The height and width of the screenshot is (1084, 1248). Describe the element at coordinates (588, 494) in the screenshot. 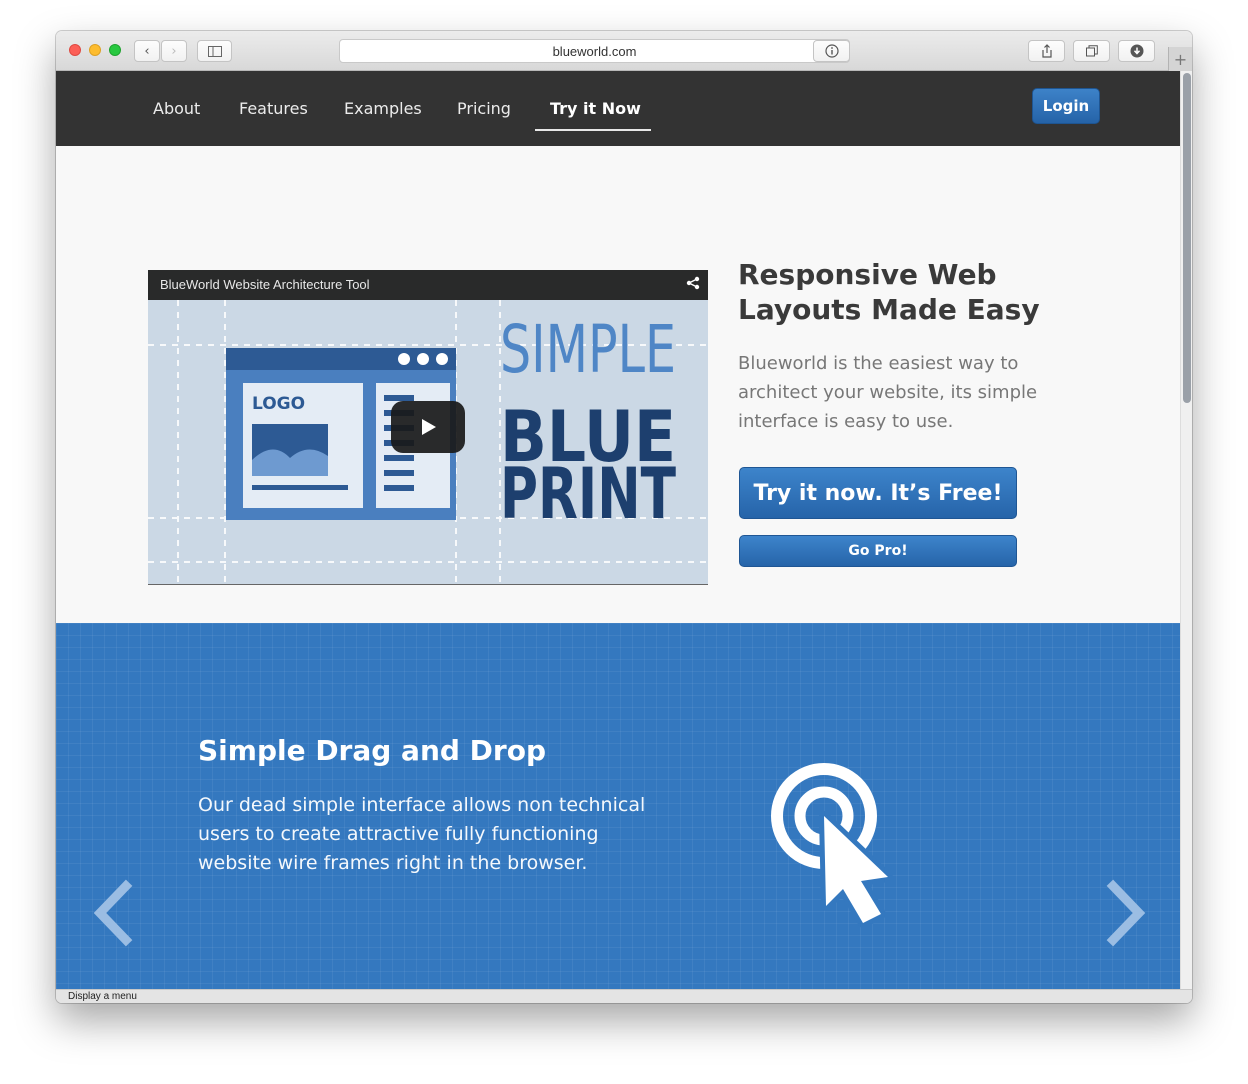

I see `video-print-text: PRINT` at that location.